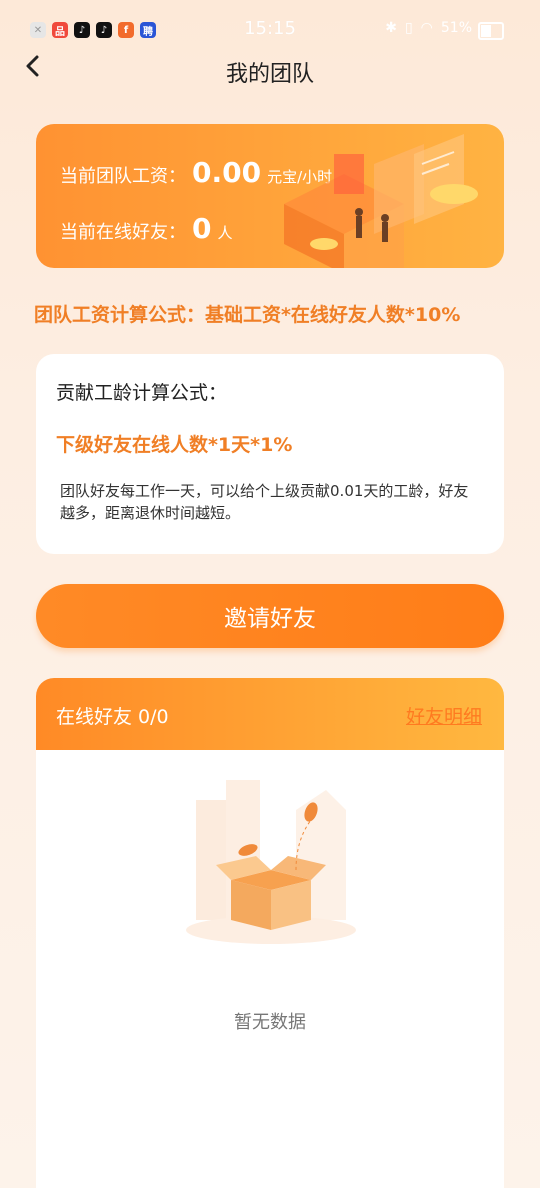 This screenshot has height=1188, width=540. I want to click on friend-details-link: 好友明细, so click(444, 715).